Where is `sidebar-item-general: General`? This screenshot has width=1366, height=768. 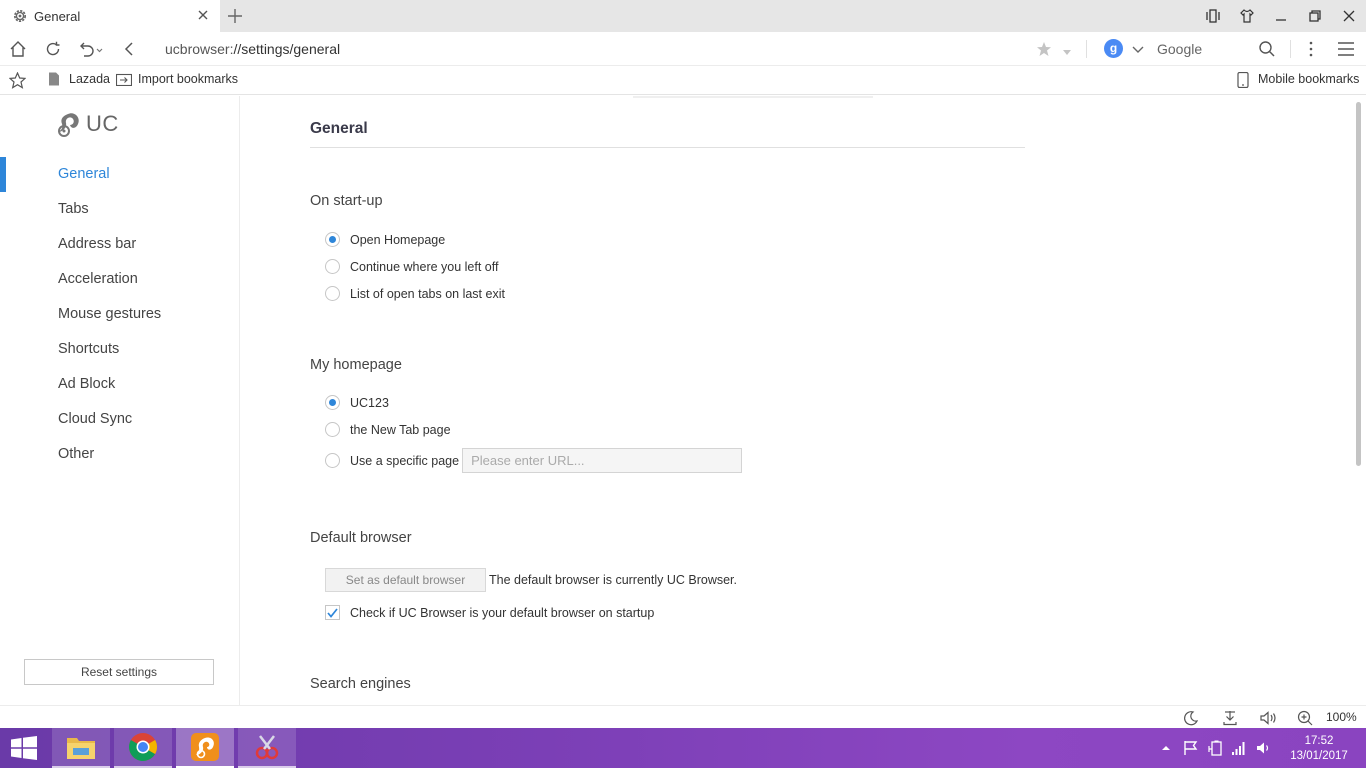
sidebar-item-general: General is located at coordinates (120, 174).